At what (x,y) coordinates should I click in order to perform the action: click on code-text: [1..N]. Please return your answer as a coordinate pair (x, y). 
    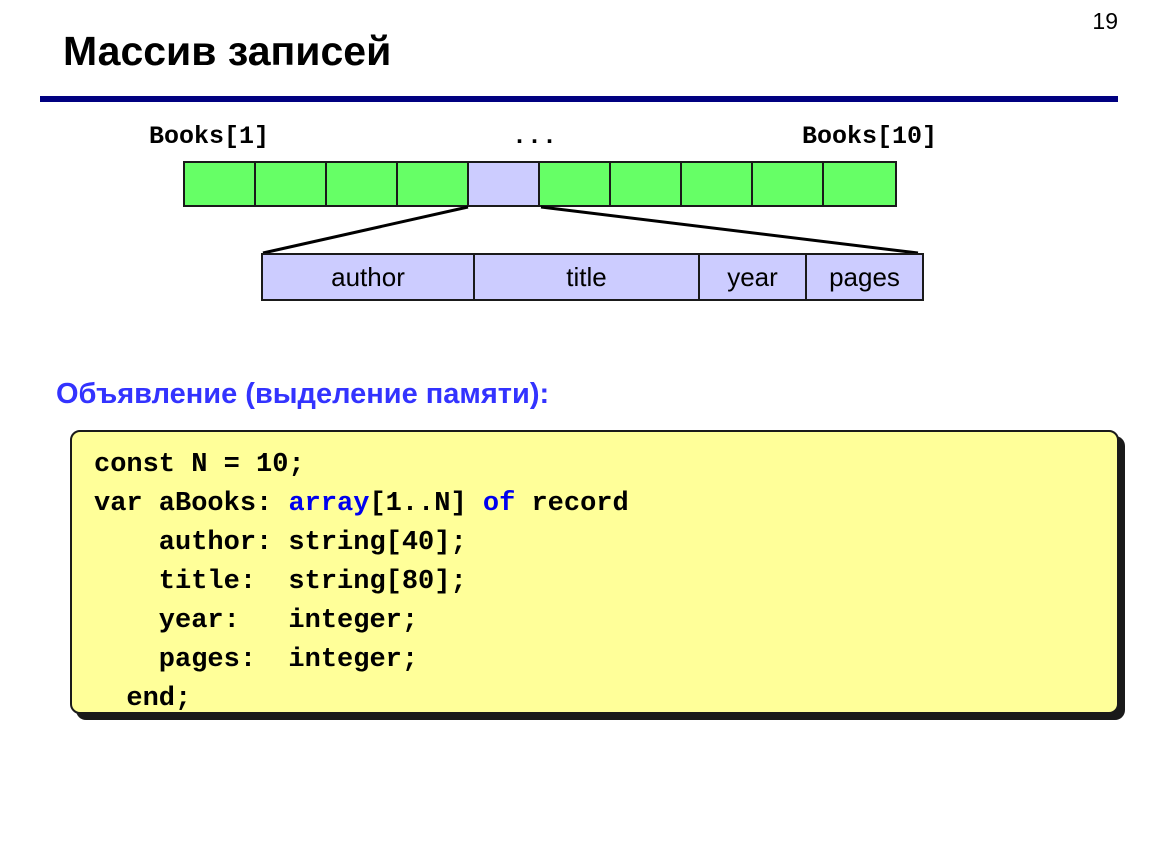
    Looking at the image, I should click on (426, 504).